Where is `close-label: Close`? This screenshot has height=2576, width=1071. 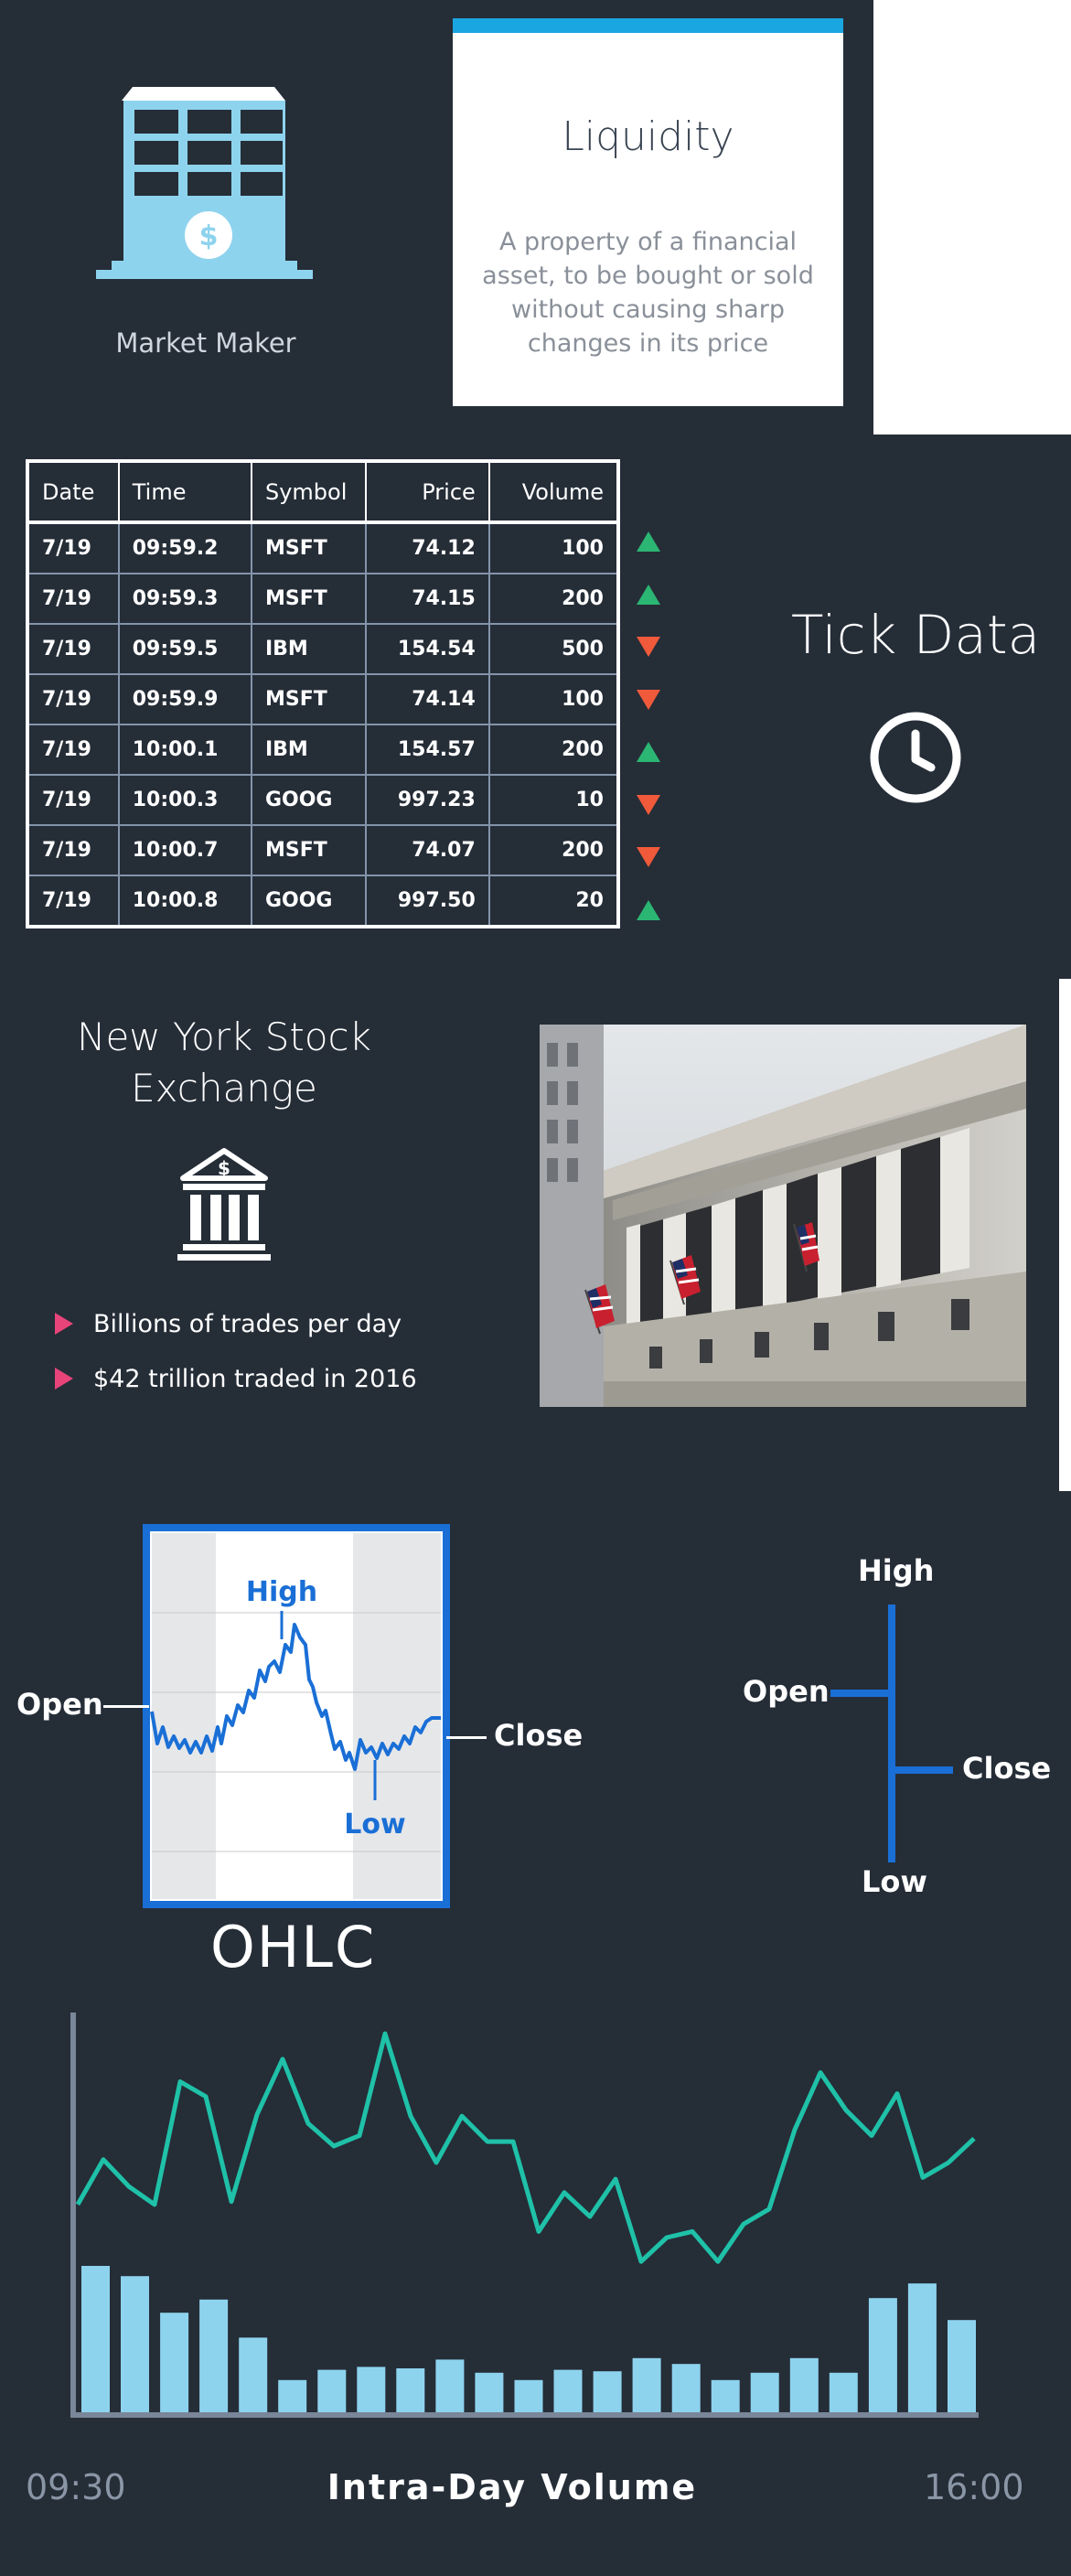
close-label: Close is located at coordinates (539, 1736).